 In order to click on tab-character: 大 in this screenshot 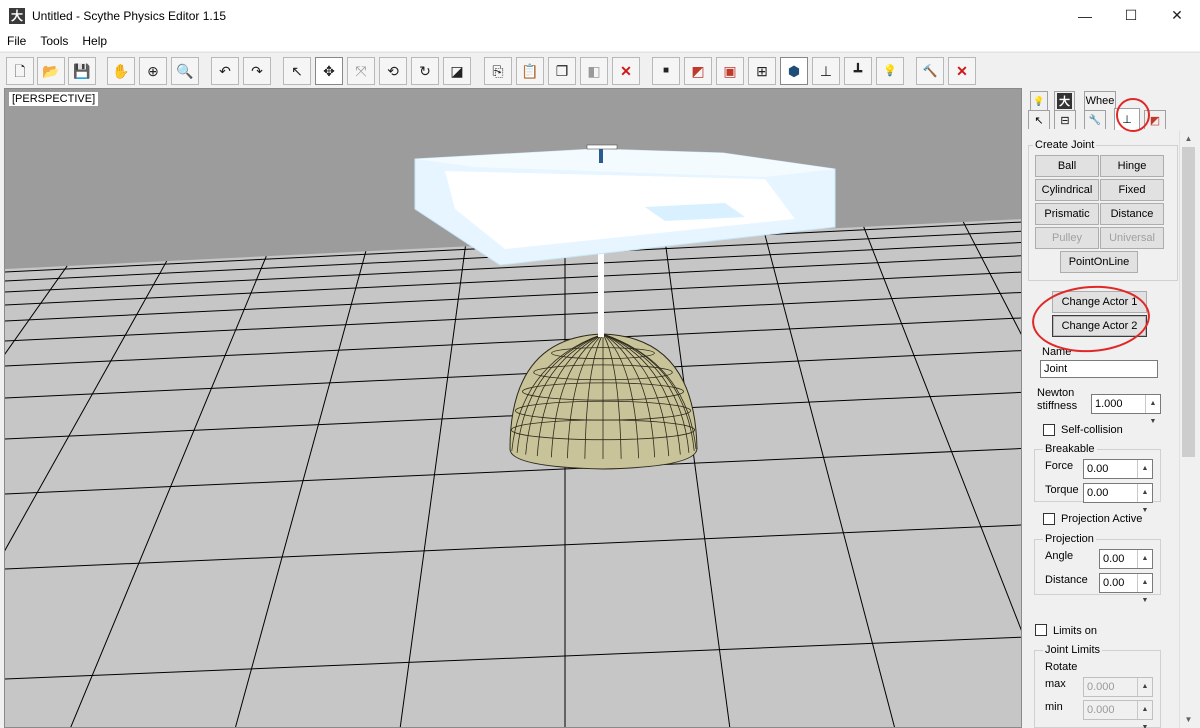, I will do `click(1064, 100)`.